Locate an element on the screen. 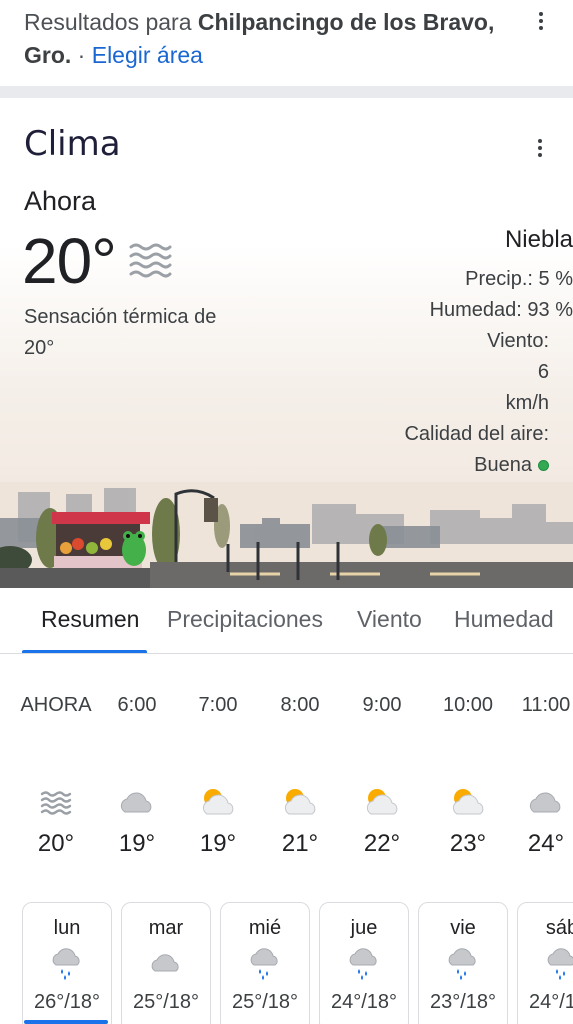  wind-unit: km/h is located at coordinates (527, 403).